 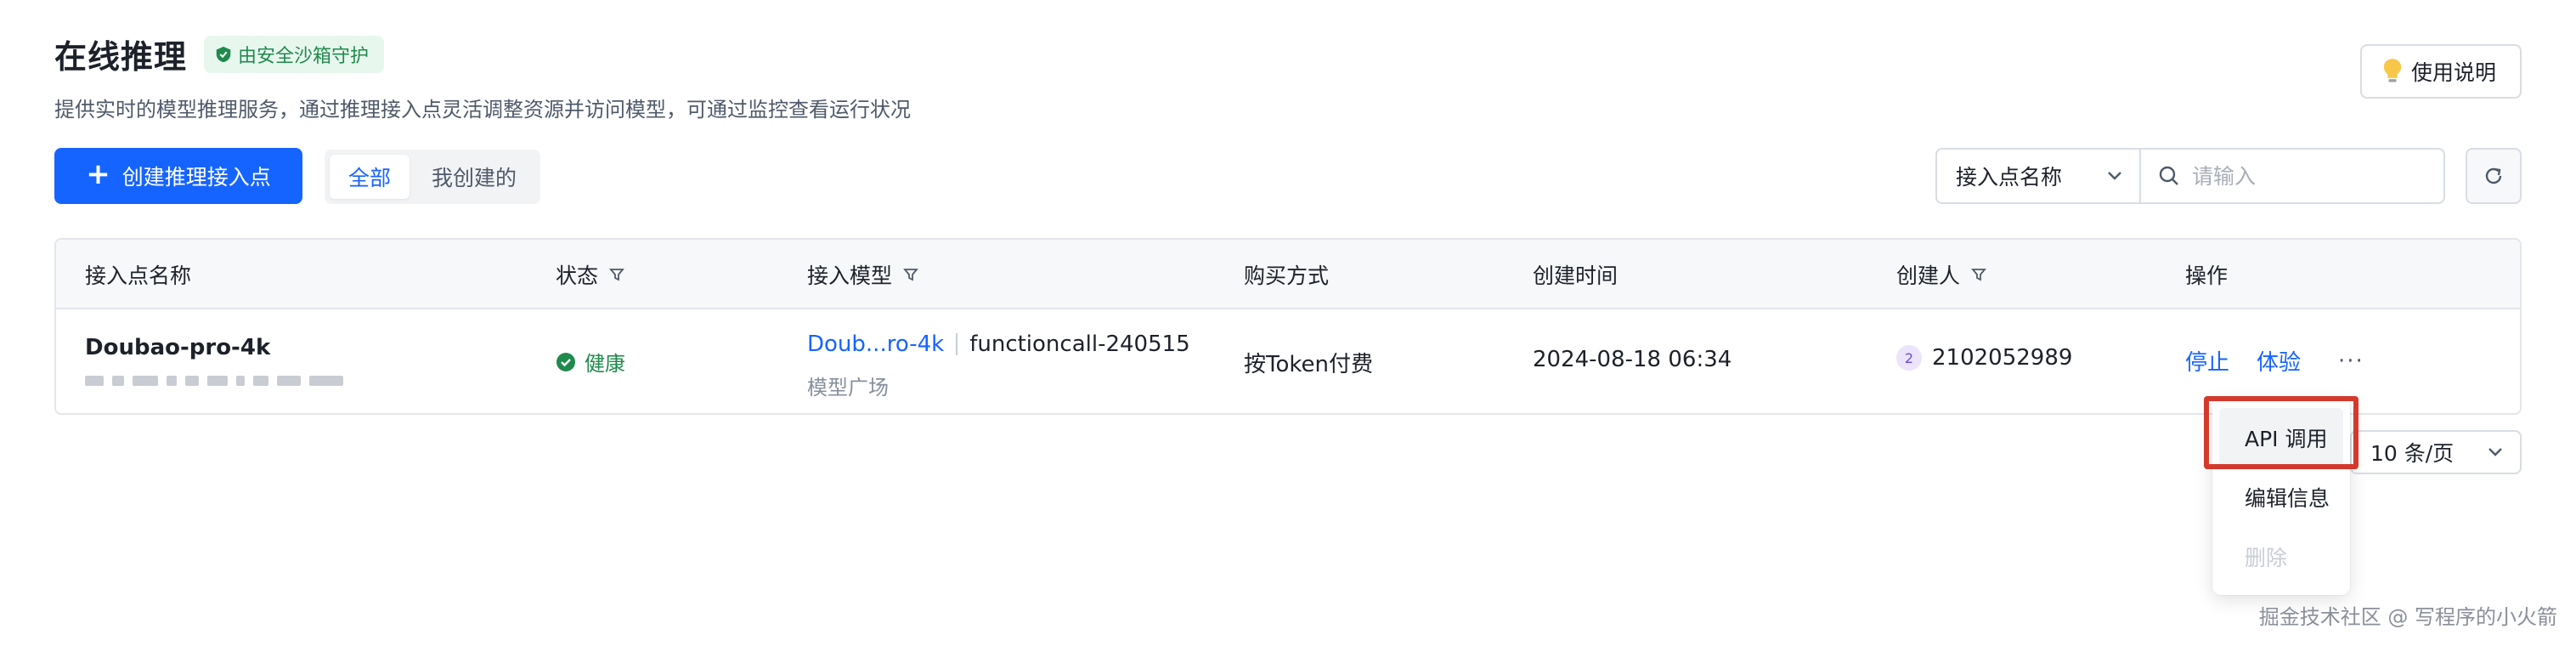 What do you see at coordinates (196, 177) in the screenshot?
I see `create-endpoint-label: 创建推理接入点` at bounding box center [196, 177].